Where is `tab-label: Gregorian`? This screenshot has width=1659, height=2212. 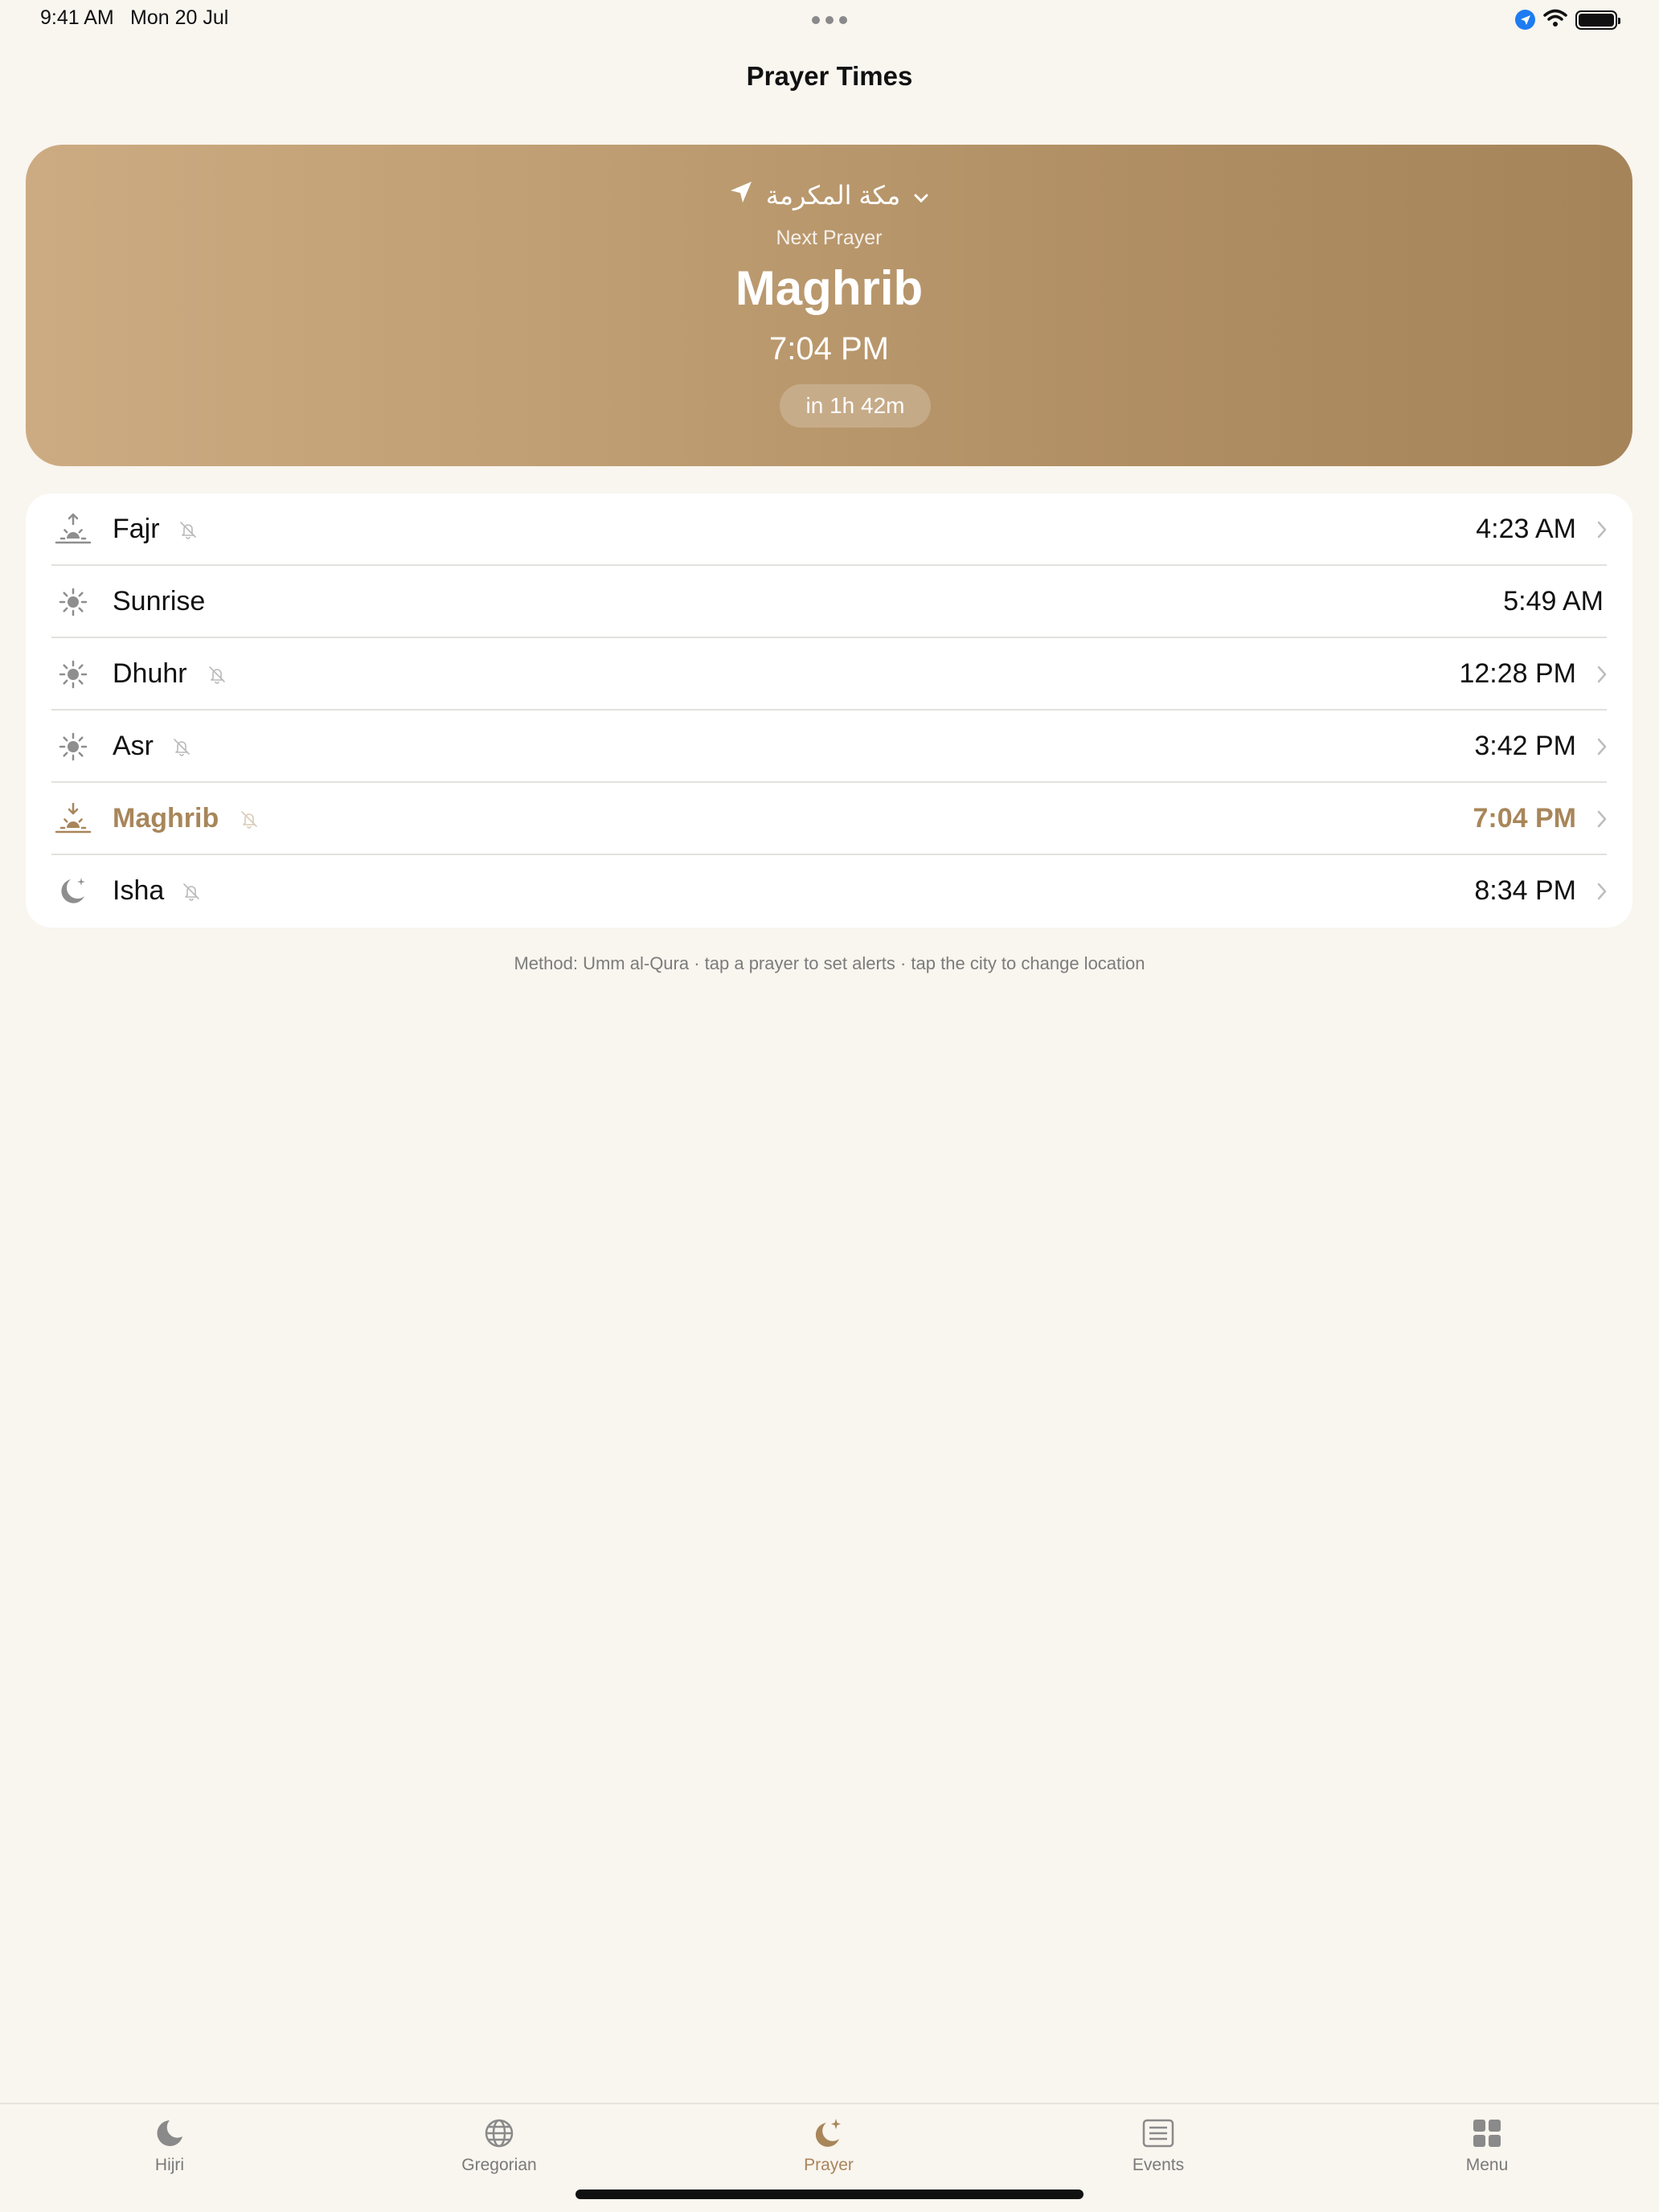
tab-label: Gregorian is located at coordinates (499, 2165).